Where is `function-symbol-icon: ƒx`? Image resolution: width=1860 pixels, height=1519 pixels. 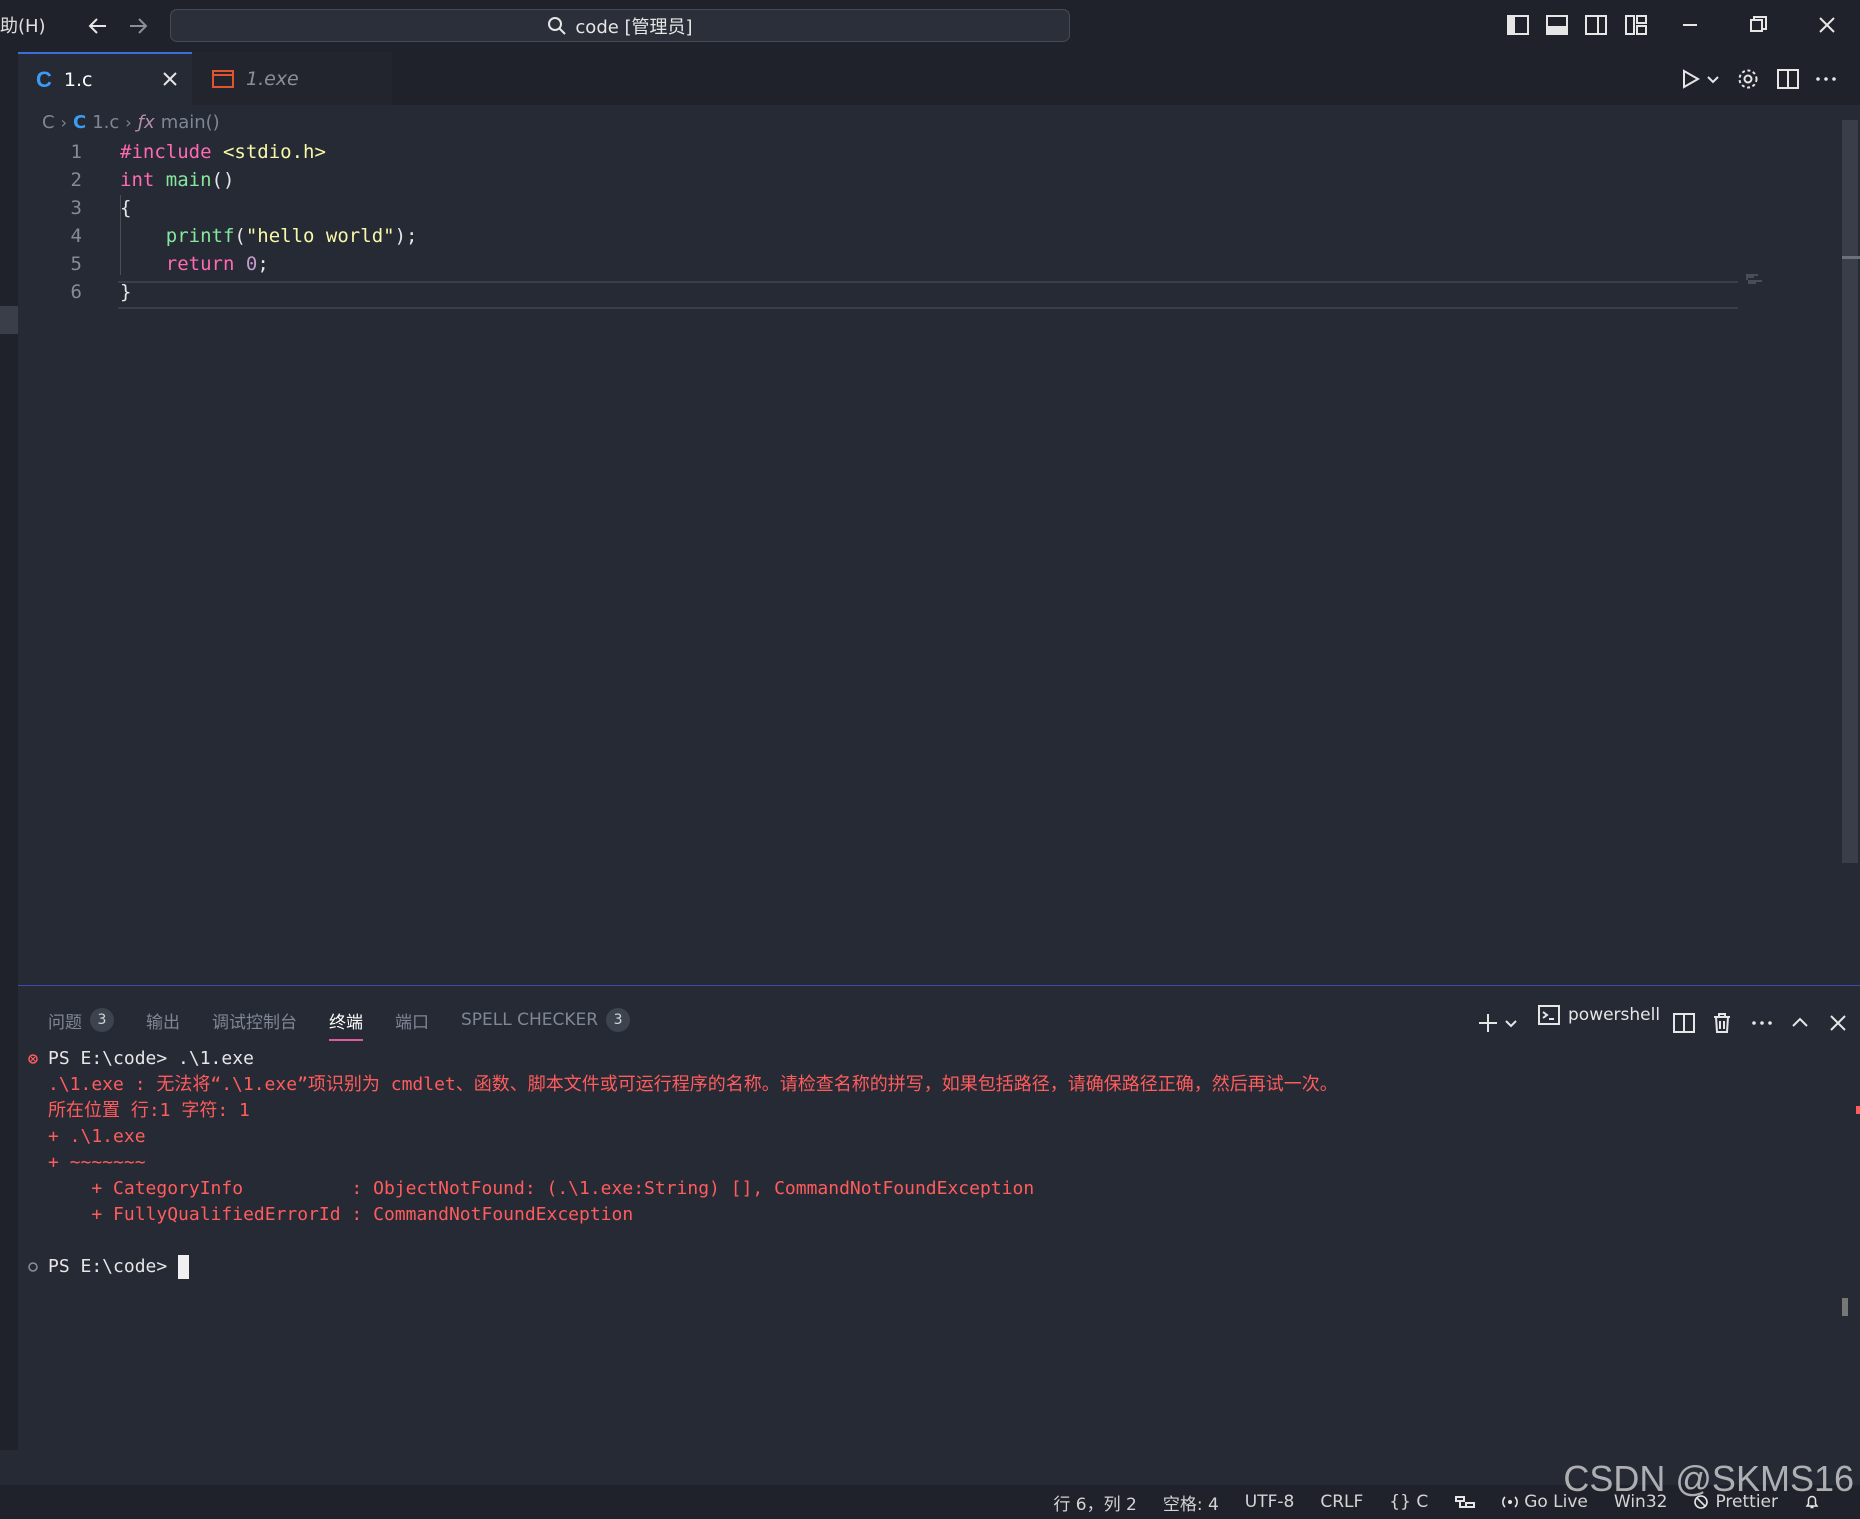 function-symbol-icon: ƒx is located at coordinates (146, 122).